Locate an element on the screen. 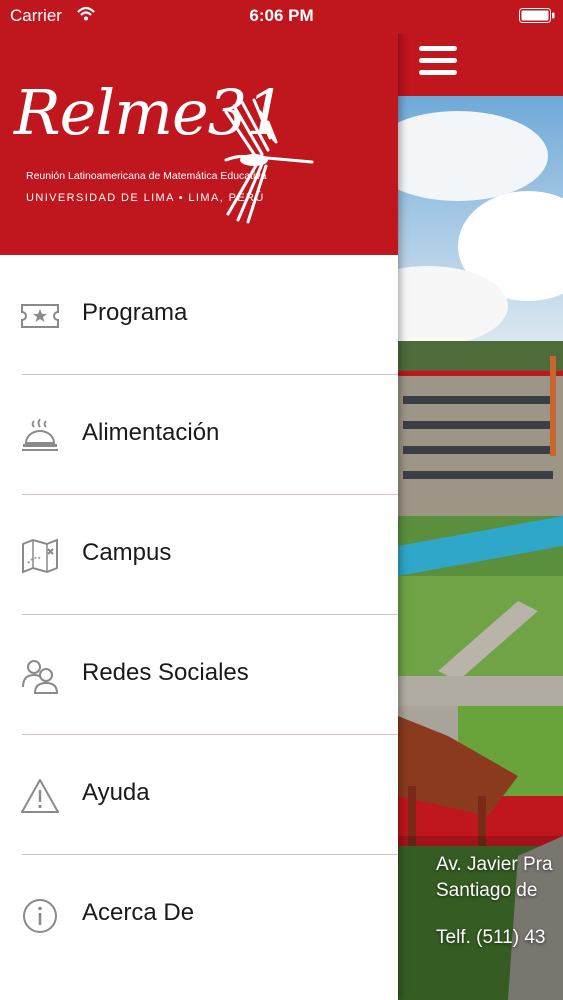  battery-icon is located at coordinates (537, 15).